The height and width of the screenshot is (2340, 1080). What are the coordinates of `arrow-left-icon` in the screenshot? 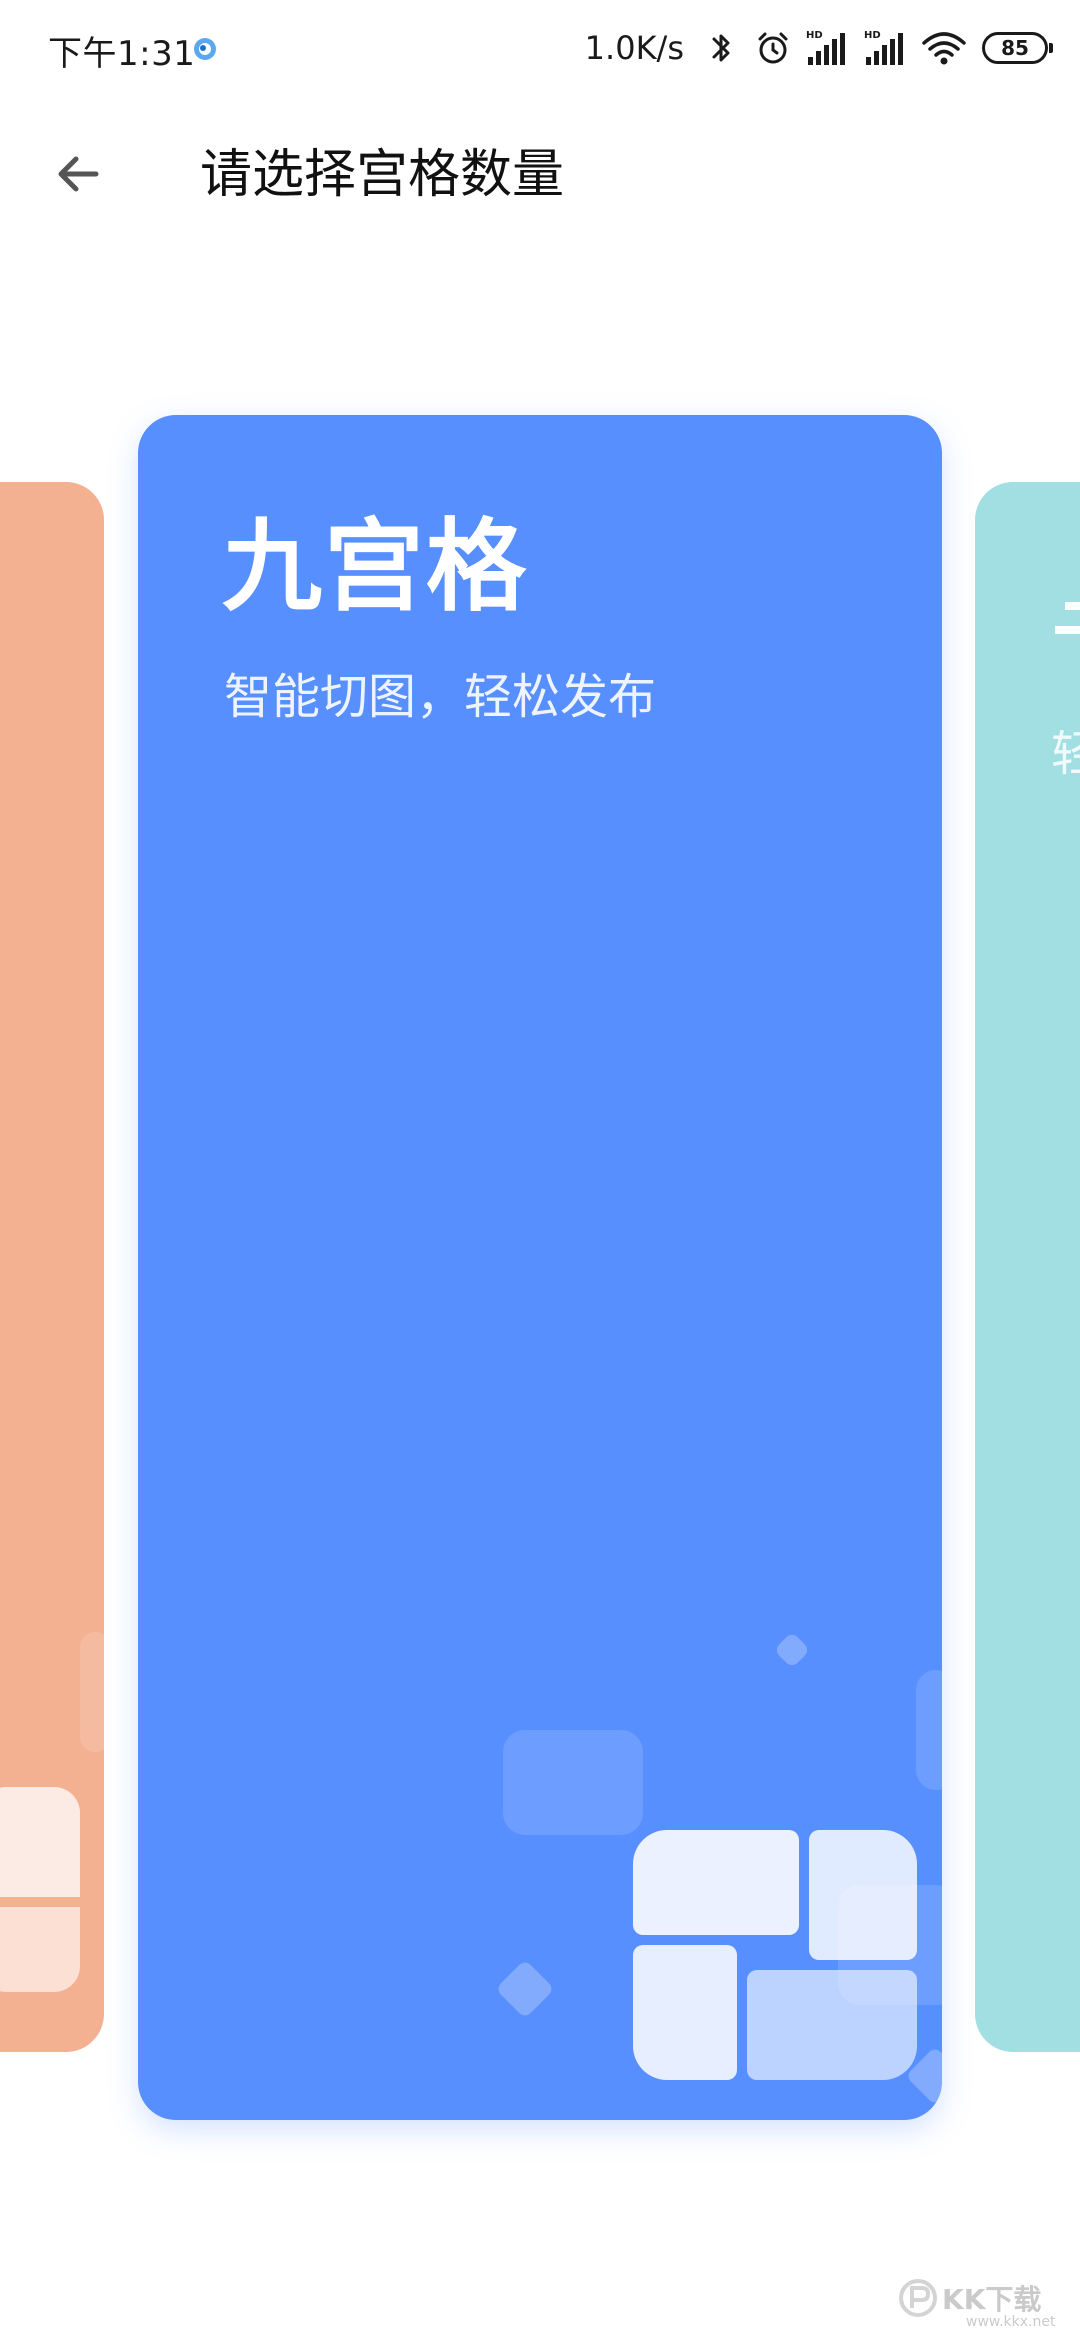 It's located at (78, 174).